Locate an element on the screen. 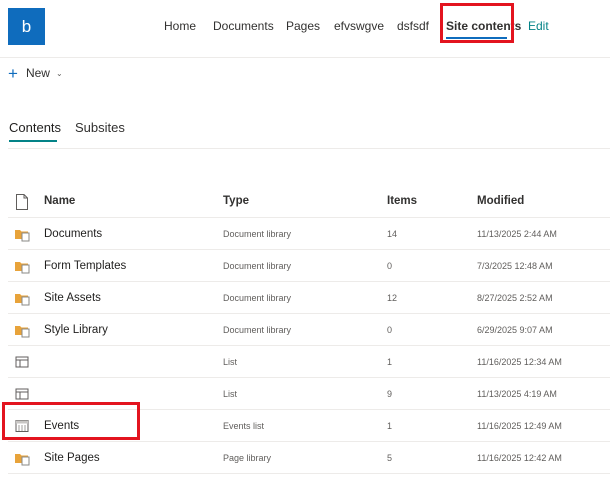 This screenshot has height=480, width=610. row-name: Documents is located at coordinates (73, 234).